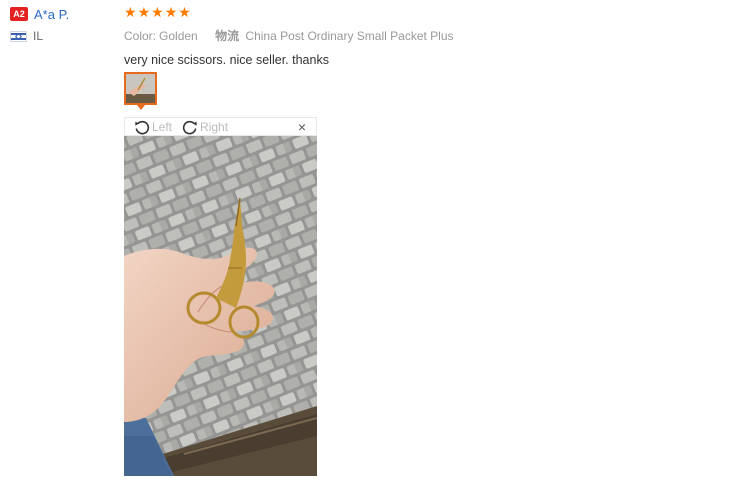 The height and width of the screenshot is (484, 753). What do you see at coordinates (18, 36) in the screenshot?
I see `israel-flag-icon` at bounding box center [18, 36].